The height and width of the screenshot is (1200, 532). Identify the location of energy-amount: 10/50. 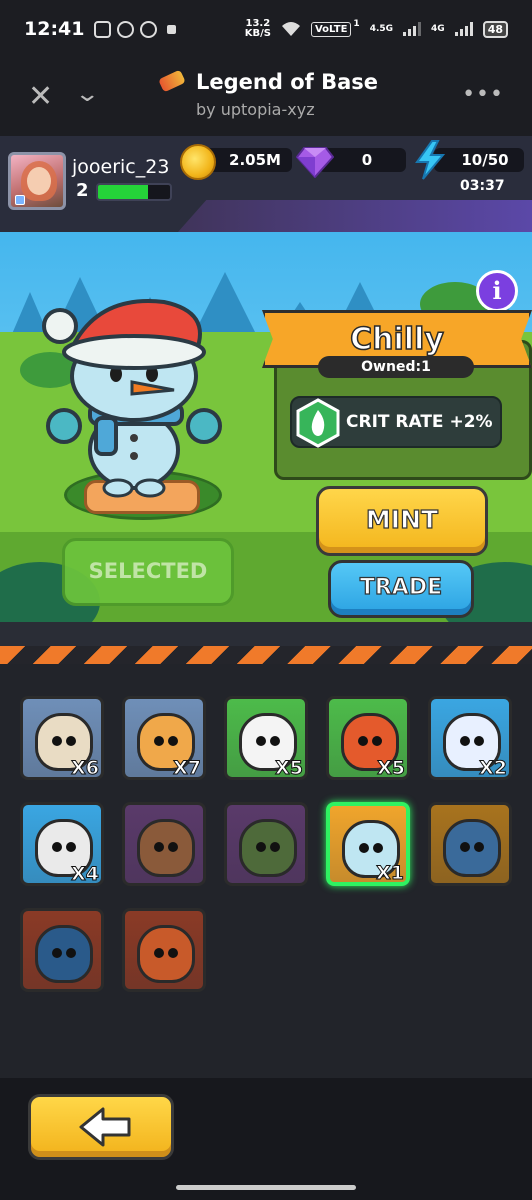
(485, 160).